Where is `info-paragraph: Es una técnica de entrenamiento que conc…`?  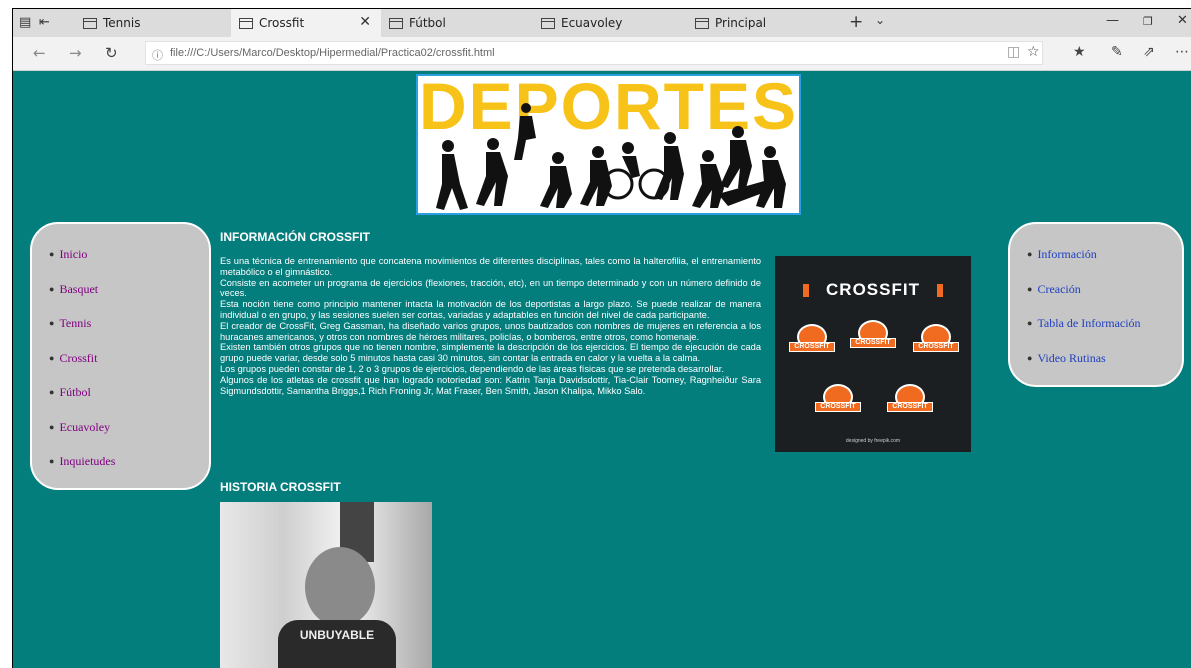
info-paragraph: Es una técnica de entrenamiento que conc… is located at coordinates (490, 266).